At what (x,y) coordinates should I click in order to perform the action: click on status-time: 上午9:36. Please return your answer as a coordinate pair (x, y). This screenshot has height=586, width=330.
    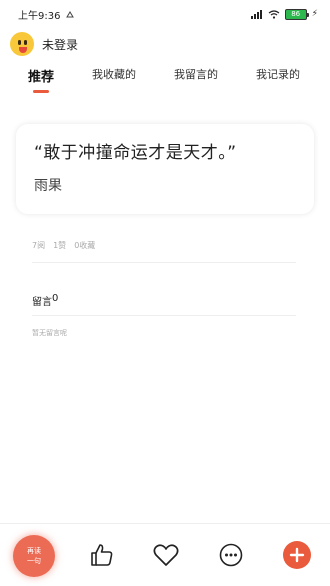
    Looking at the image, I should click on (39, 16).